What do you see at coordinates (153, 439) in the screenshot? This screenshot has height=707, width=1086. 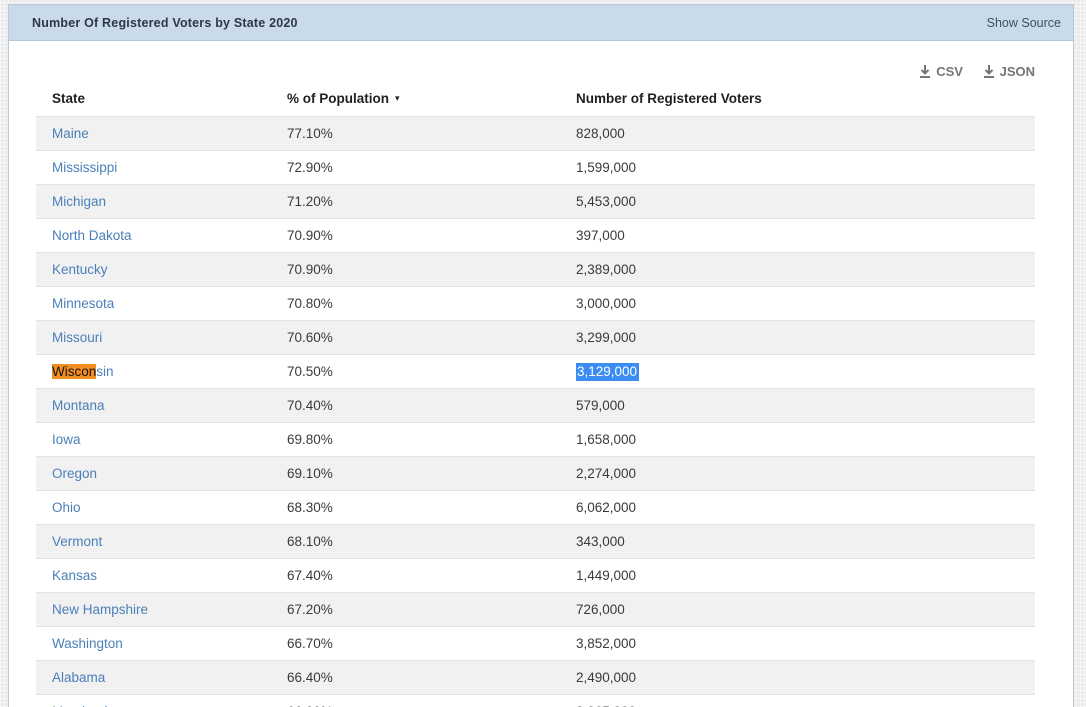 I see `state-cell: Iowa` at bounding box center [153, 439].